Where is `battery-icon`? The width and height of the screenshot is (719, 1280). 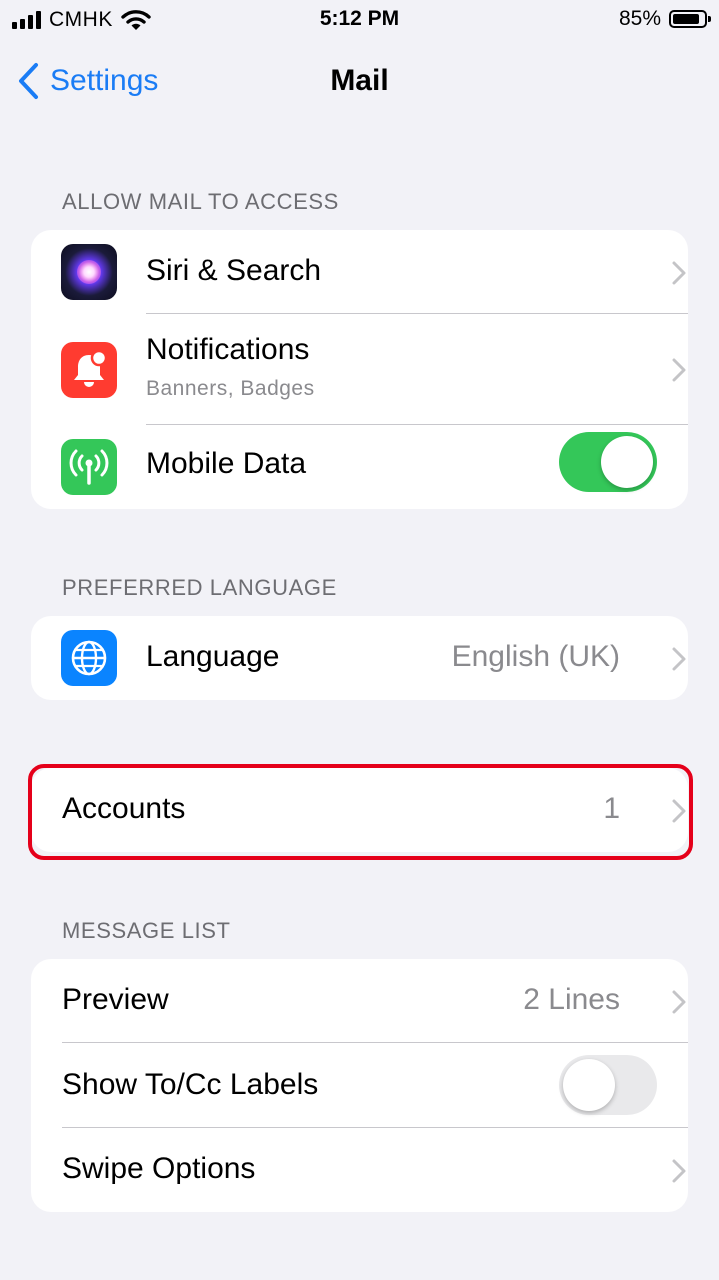 battery-icon is located at coordinates (690, 19).